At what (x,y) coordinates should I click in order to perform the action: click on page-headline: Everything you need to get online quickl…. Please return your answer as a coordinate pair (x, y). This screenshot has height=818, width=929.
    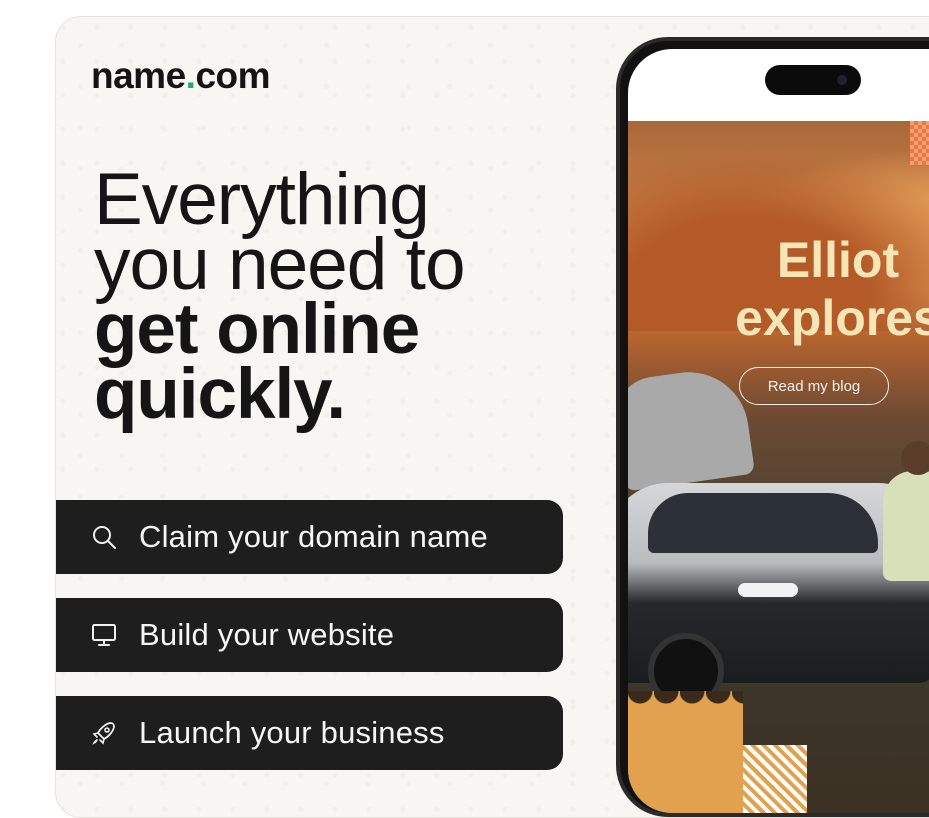
    Looking at the image, I should click on (280, 296).